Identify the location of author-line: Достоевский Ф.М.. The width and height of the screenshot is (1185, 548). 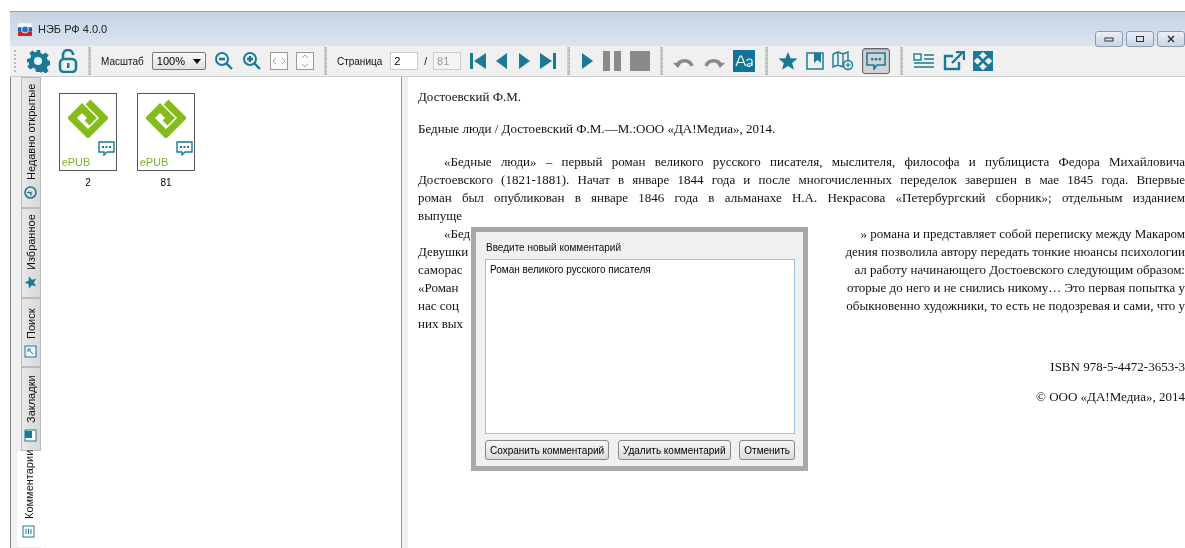
(470, 97).